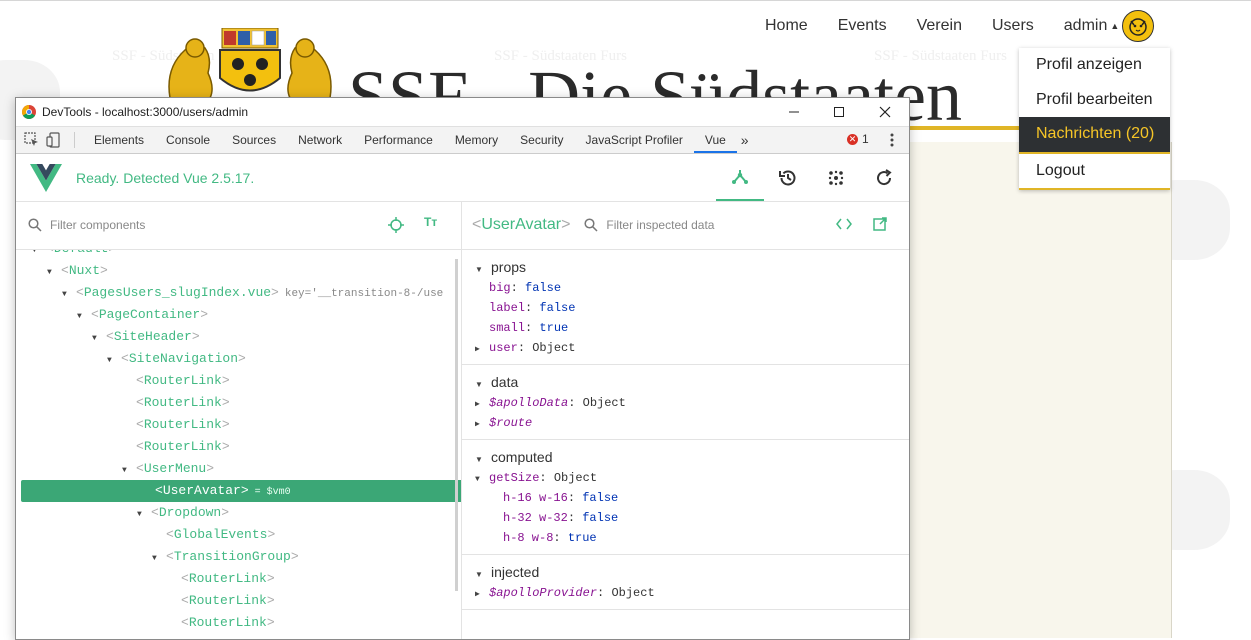  I want to click on nav-users: Users, so click(1013, 26).